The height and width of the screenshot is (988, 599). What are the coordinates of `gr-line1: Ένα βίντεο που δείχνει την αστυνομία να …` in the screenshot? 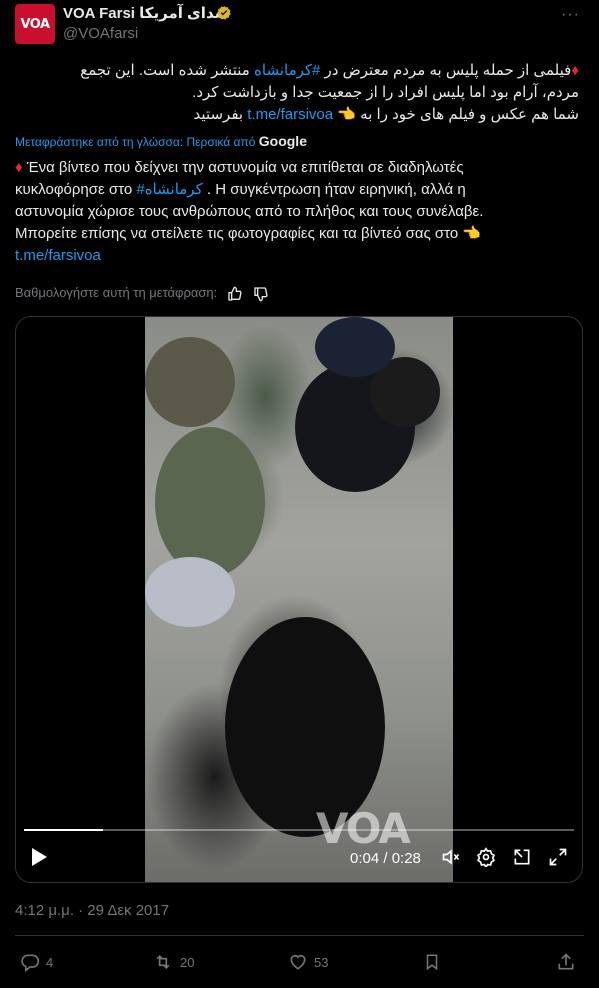 It's located at (243, 167).